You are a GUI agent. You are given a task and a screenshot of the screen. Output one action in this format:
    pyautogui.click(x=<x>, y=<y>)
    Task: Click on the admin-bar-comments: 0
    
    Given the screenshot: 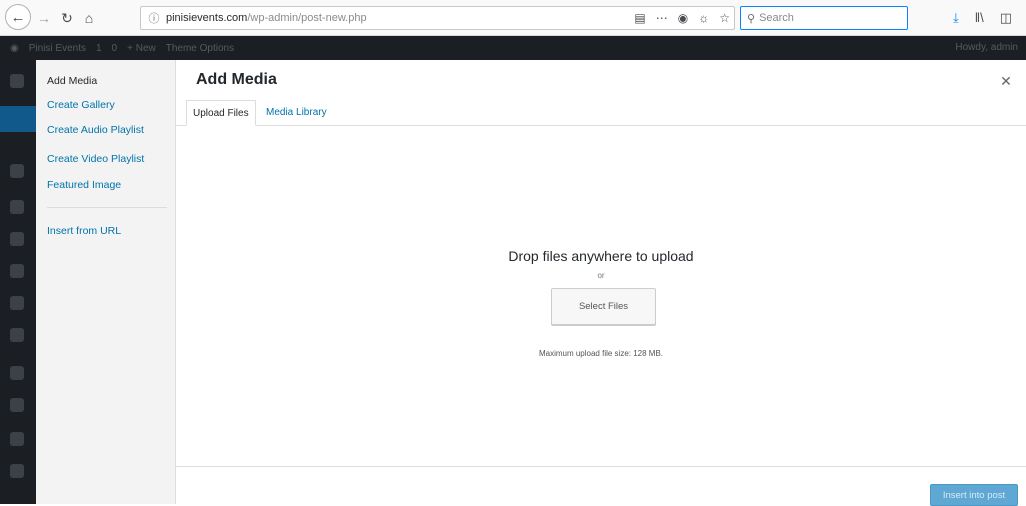 What is the action you would take?
    pyautogui.click(x=115, y=48)
    